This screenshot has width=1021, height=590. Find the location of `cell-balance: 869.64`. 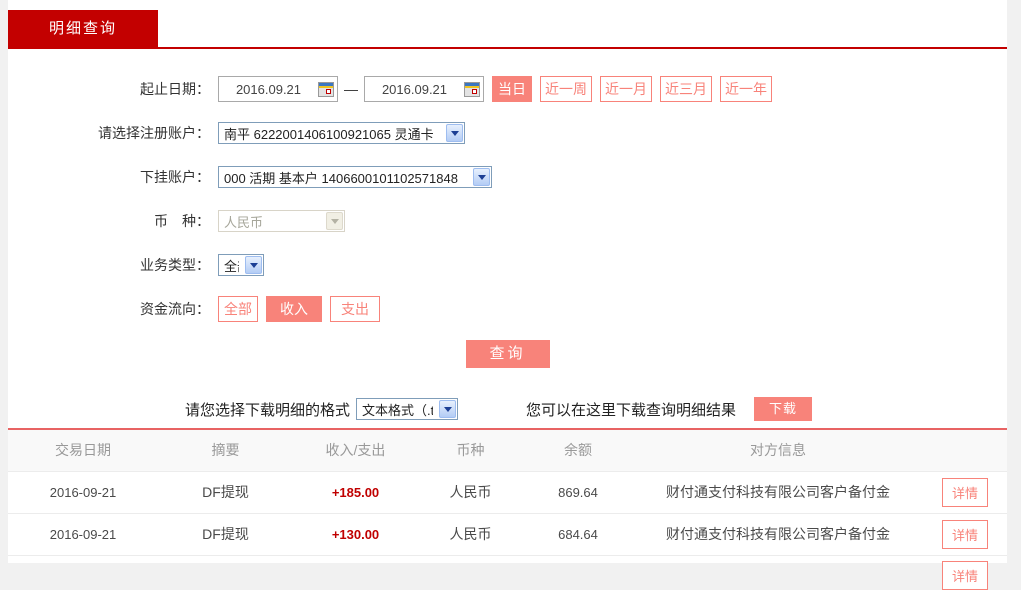

cell-balance: 869.64 is located at coordinates (578, 491).